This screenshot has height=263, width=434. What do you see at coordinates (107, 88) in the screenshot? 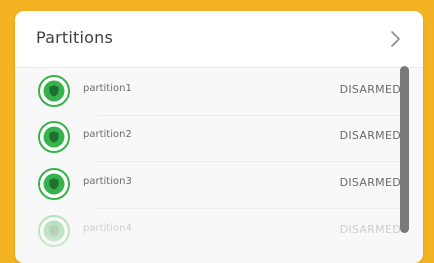
I see `partition-name: partition1` at bounding box center [107, 88].